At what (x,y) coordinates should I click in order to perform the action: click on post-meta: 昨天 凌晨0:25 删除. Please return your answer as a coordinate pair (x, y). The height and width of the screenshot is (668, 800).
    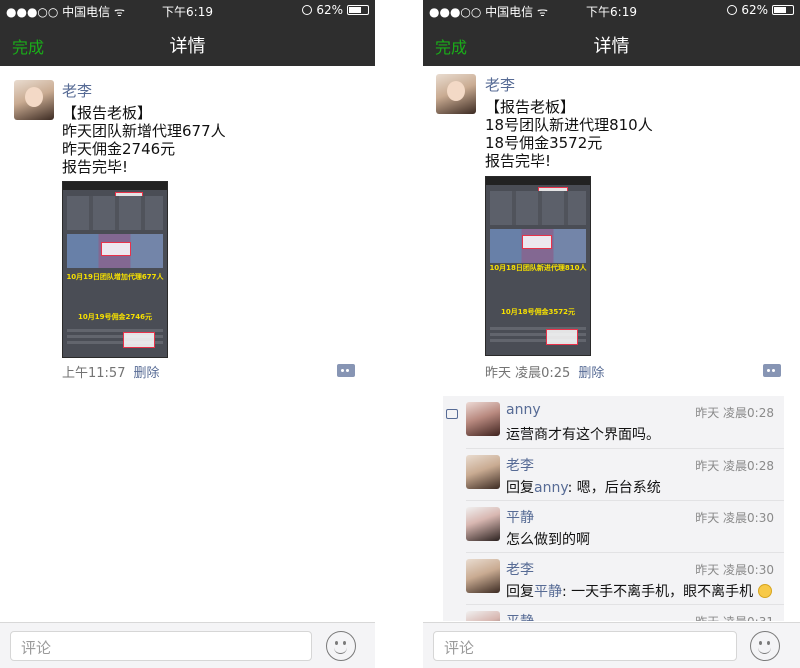
    Looking at the image, I should click on (544, 371).